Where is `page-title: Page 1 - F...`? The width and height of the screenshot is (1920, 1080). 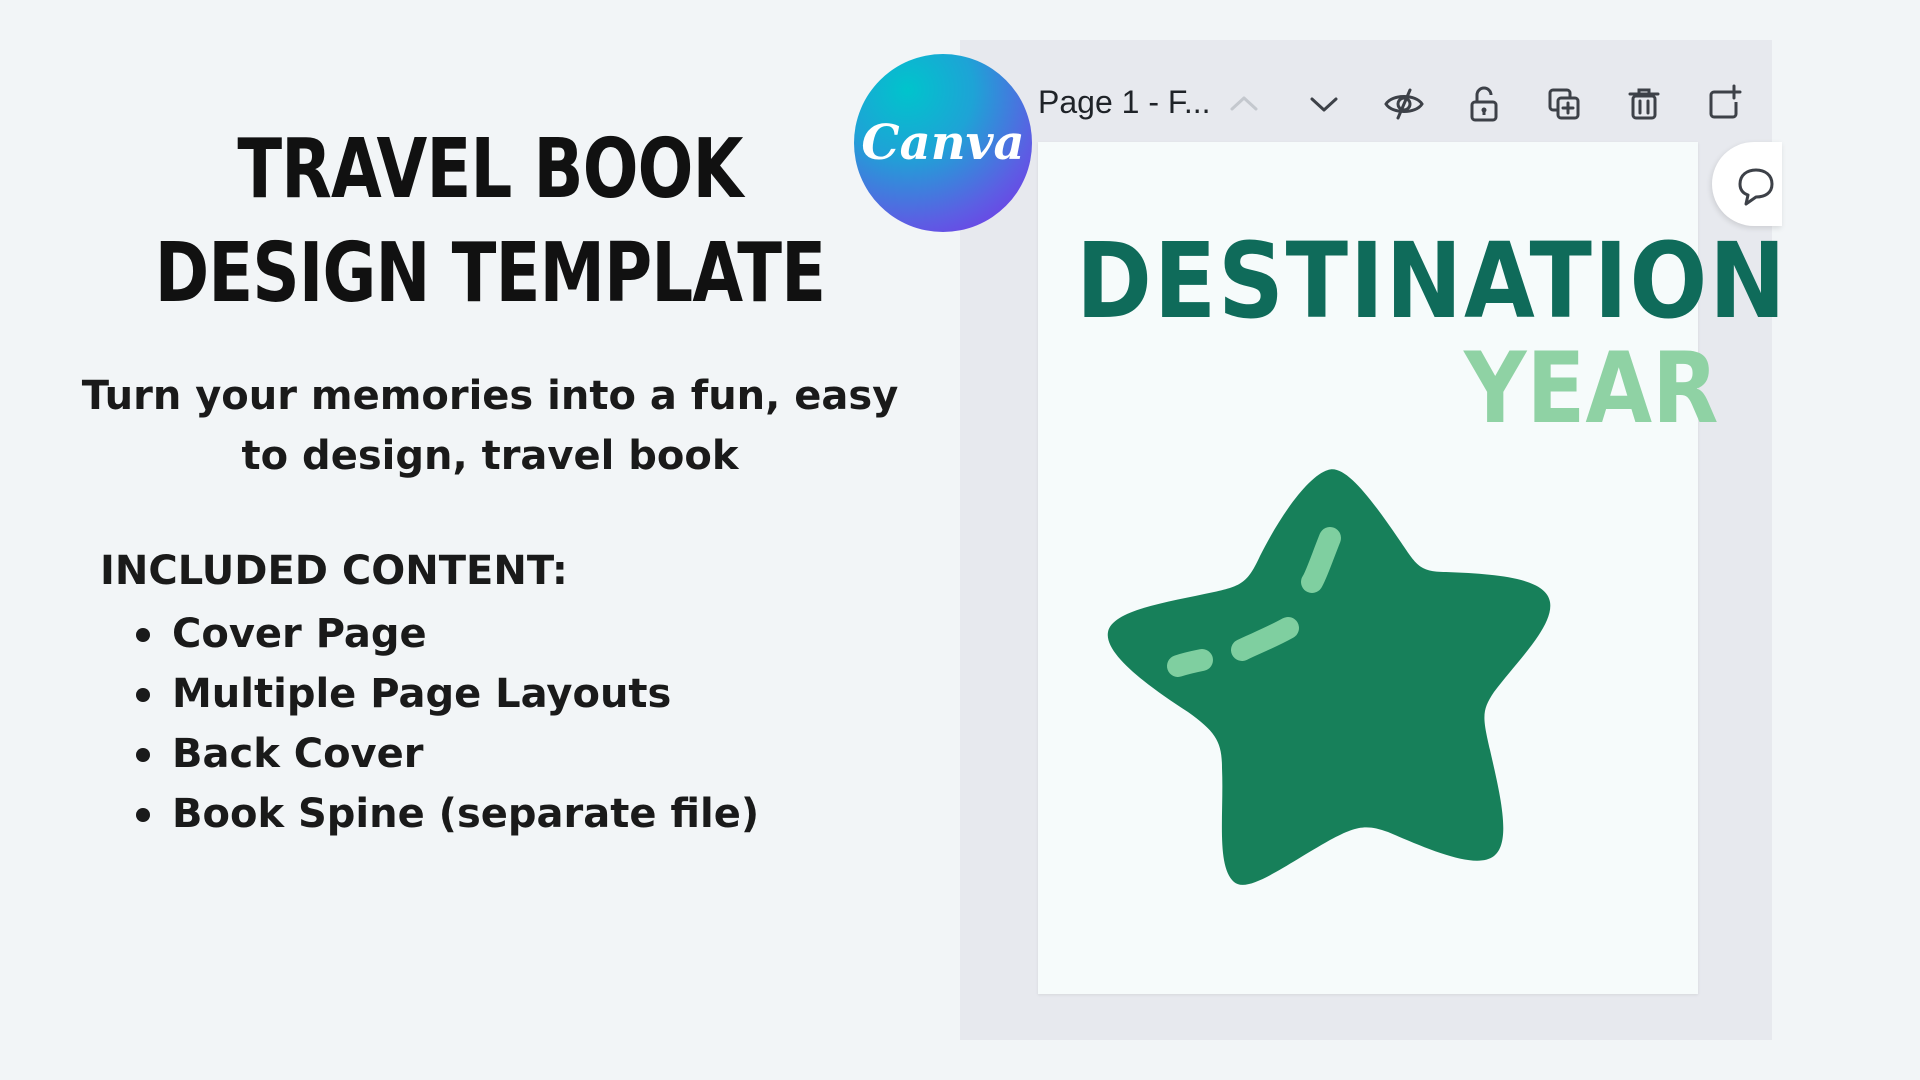
page-title: Page 1 - F... is located at coordinates (1124, 102).